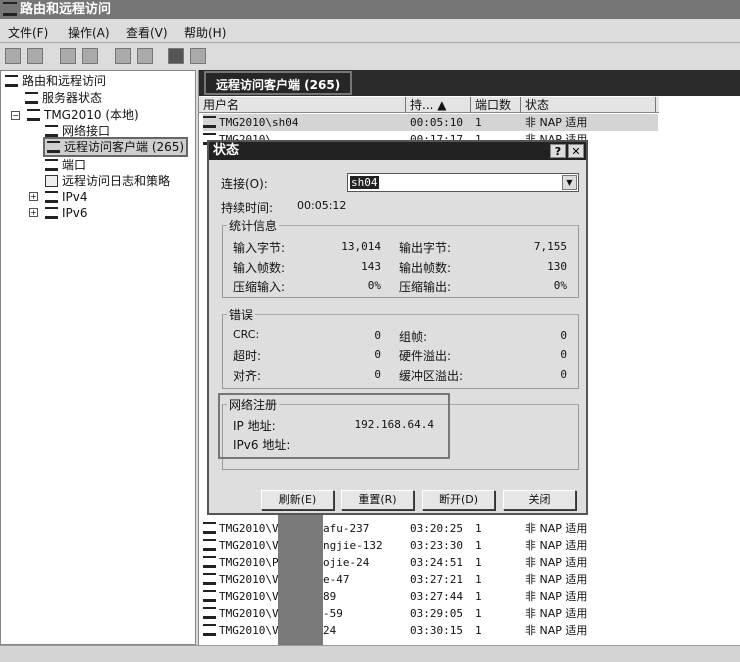 Image resolution: width=740 pixels, height=662 pixels. What do you see at coordinates (436, 122) in the screenshot?
I see `cell-duration: 00:05:10` at bounding box center [436, 122].